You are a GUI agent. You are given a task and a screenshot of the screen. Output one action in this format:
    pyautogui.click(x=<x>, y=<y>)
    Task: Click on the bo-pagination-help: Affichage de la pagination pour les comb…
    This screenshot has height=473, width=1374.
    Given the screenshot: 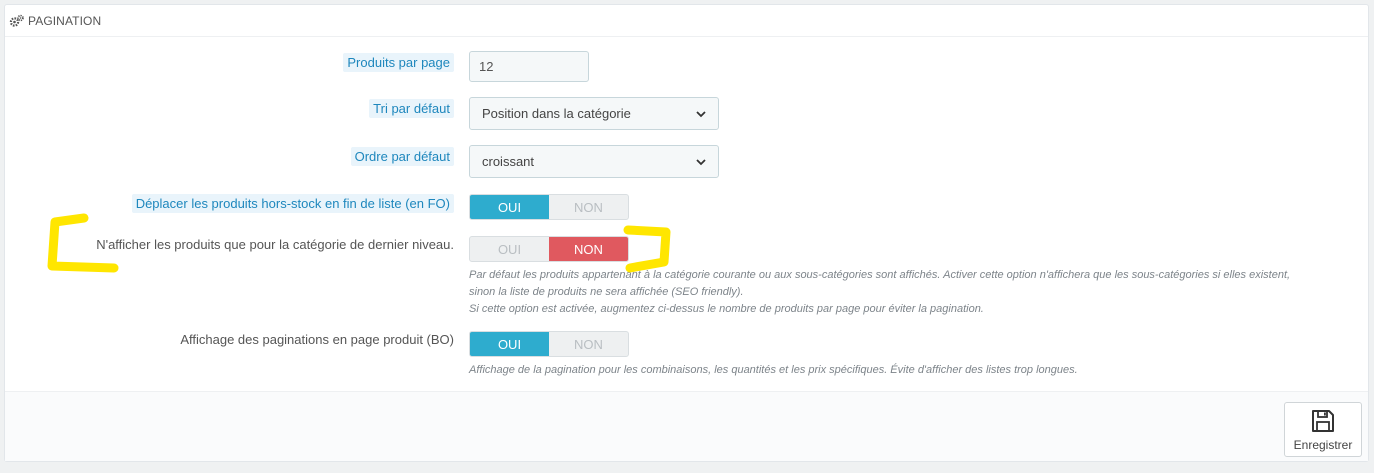 What is the action you would take?
    pyautogui.click(x=773, y=370)
    